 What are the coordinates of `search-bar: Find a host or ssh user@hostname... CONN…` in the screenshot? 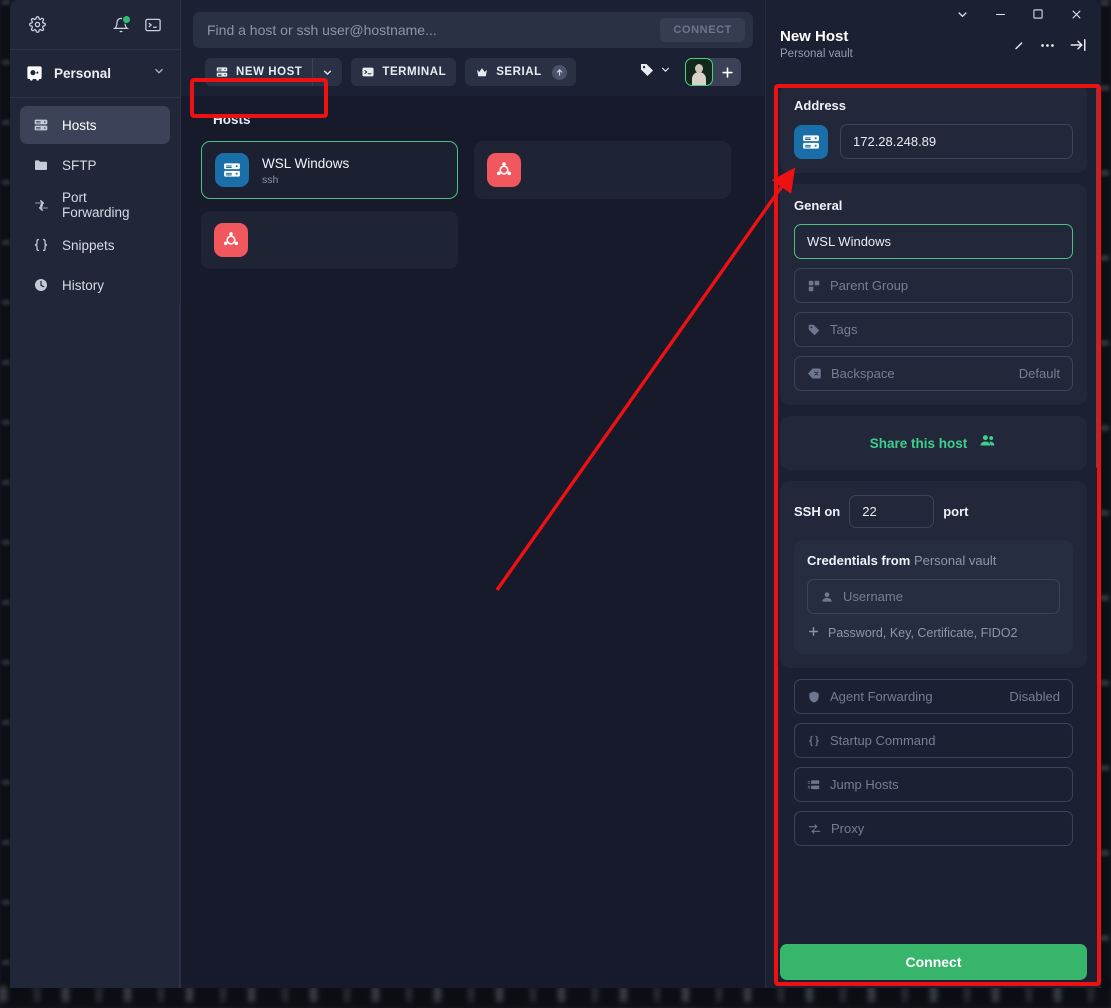 It's located at (473, 30).